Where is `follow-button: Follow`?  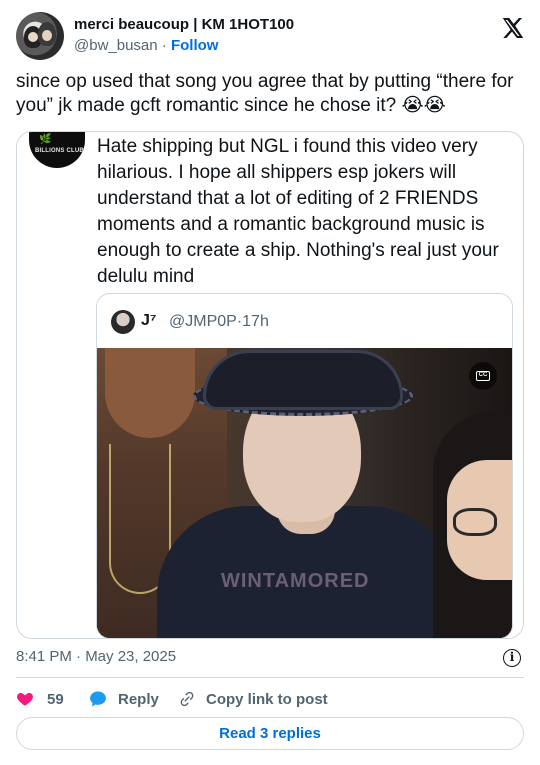 follow-button: Follow is located at coordinates (195, 45).